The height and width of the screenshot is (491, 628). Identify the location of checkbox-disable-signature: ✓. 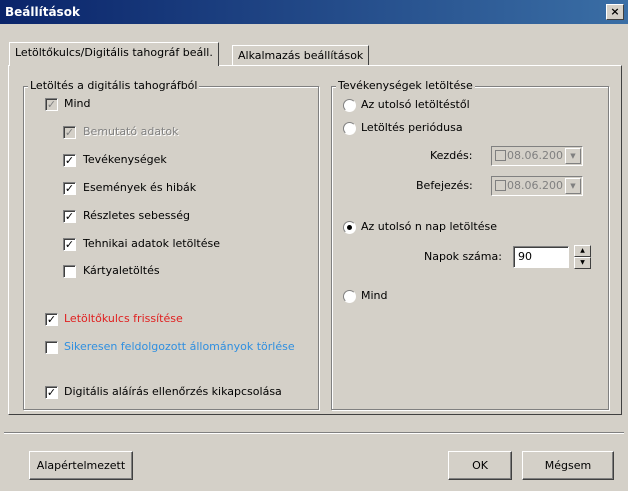
(51, 392).